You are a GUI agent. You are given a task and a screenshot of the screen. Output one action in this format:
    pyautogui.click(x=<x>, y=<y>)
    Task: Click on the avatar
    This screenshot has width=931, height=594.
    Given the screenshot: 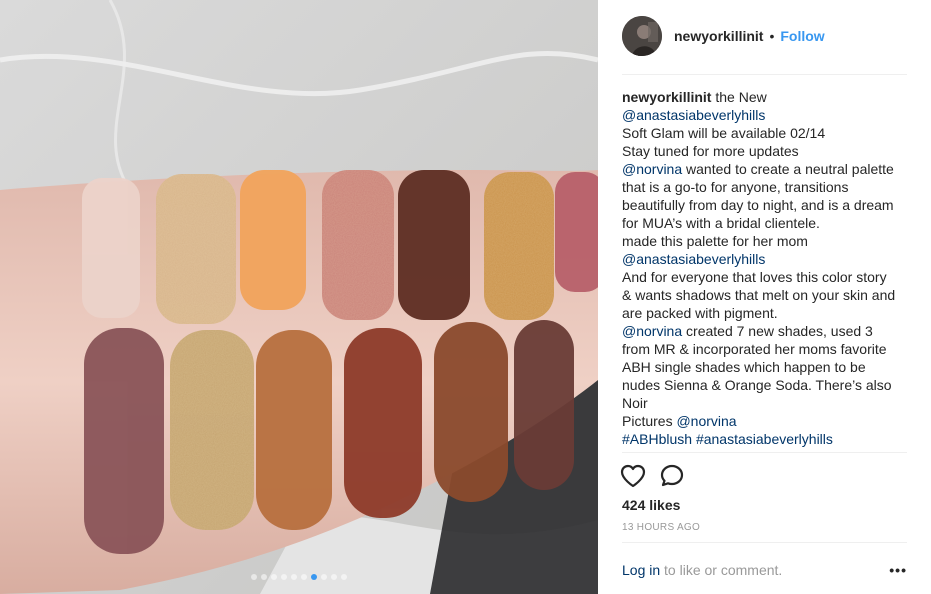 What is the action you would take?
    pyautogui.click(x=642, y=36)
    